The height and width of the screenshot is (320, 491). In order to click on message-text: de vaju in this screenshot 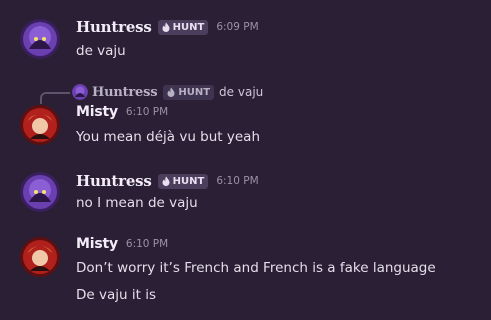, I will do `click(101, 51)`.